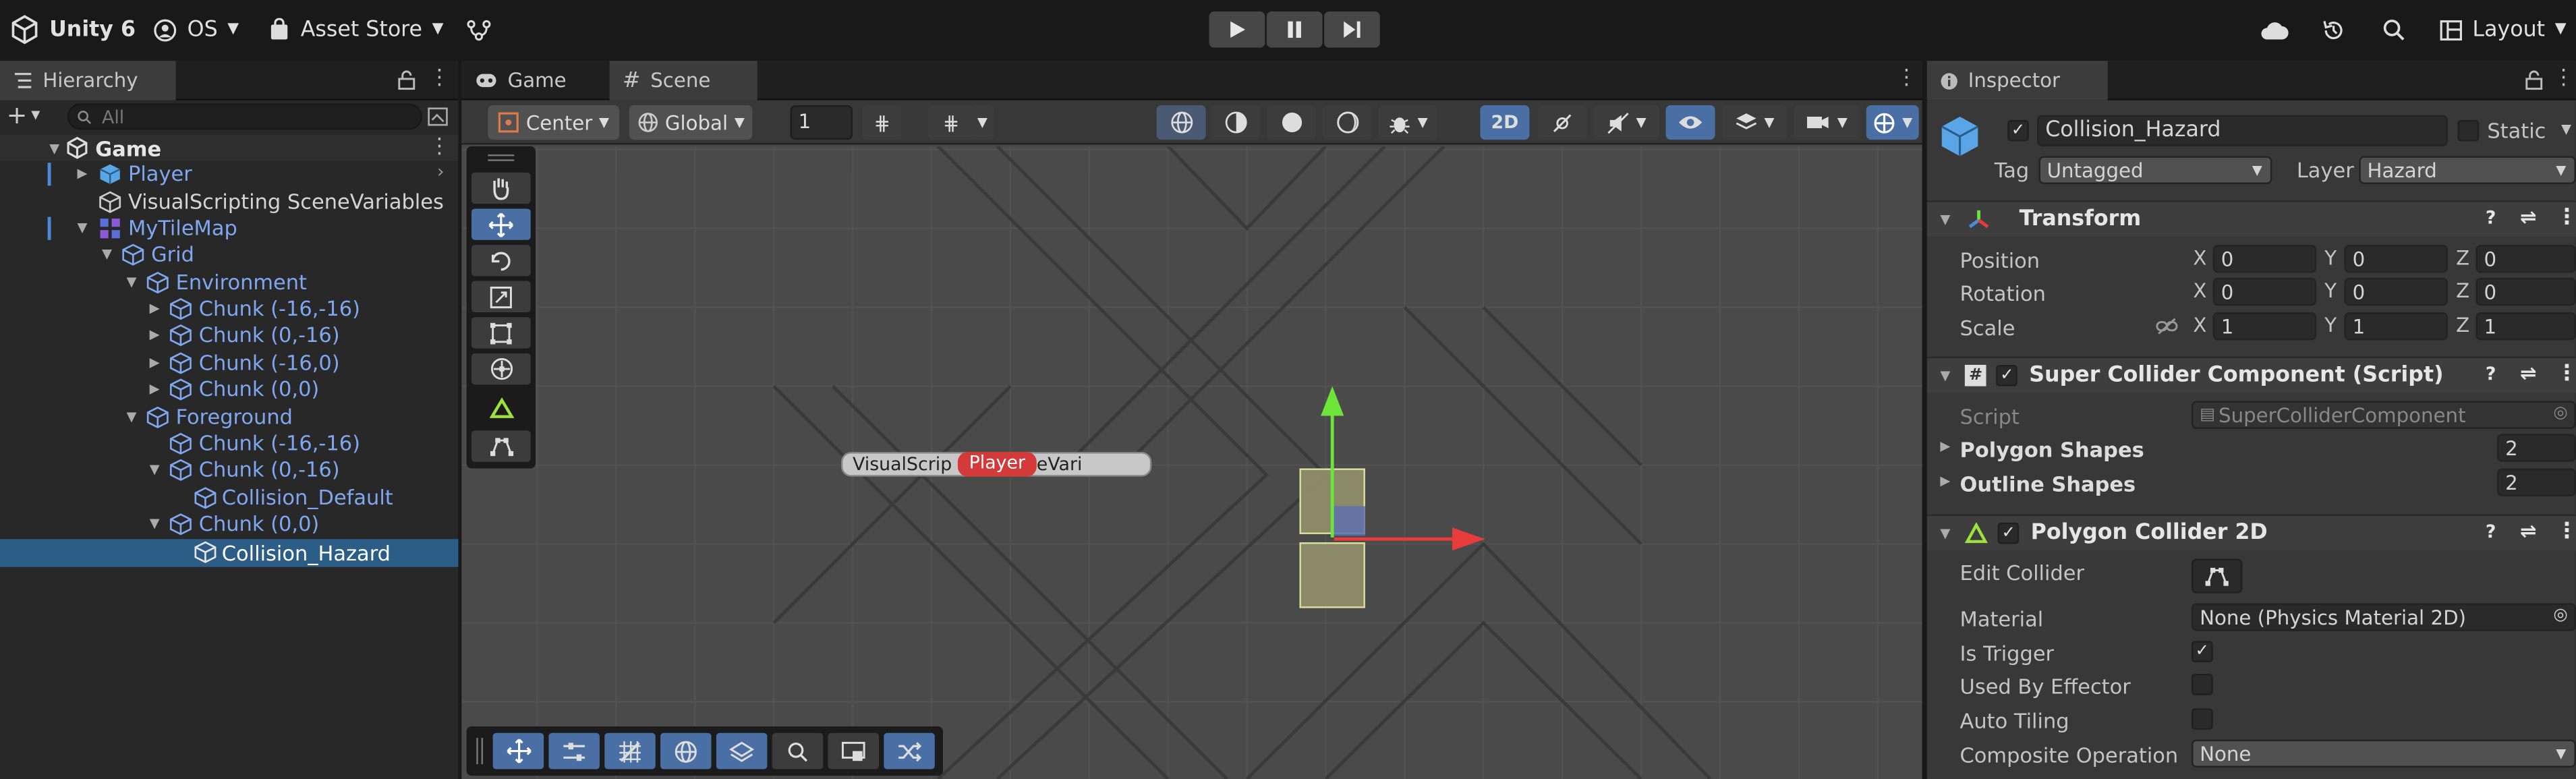  What do you see at coordinates (2242, 130) in the screenshot?
I see `object-name-field: Collision_Hazard` at bounding box center [2242, 130].